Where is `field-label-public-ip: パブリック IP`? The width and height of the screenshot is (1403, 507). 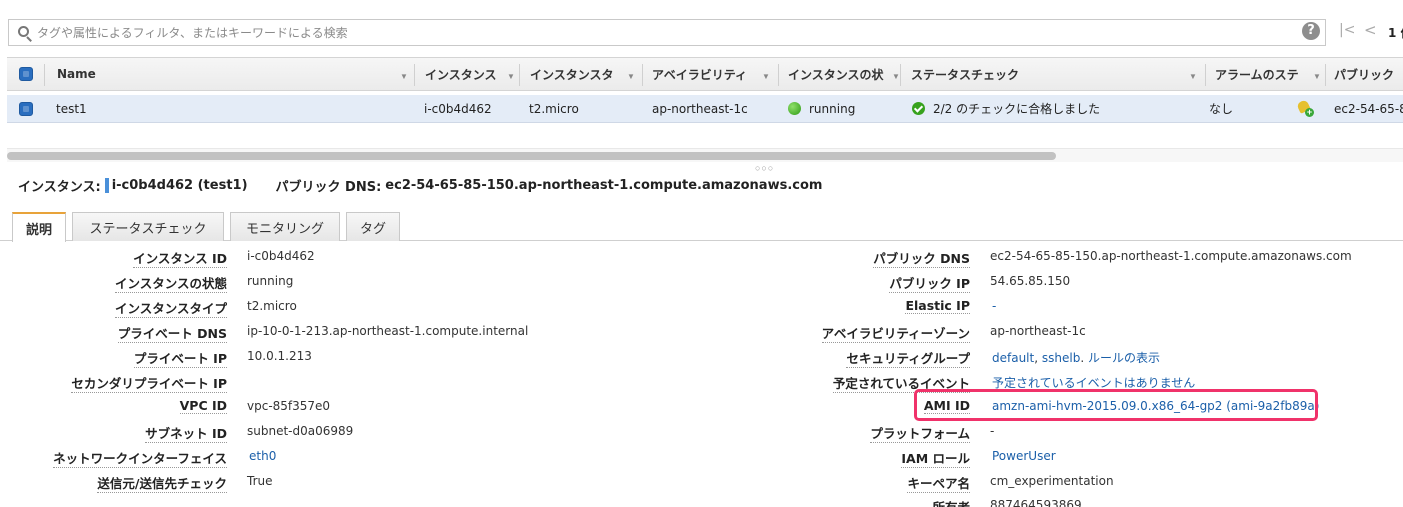
field-label-public-ip: パブリック IP is located at coordinates (929, 283).